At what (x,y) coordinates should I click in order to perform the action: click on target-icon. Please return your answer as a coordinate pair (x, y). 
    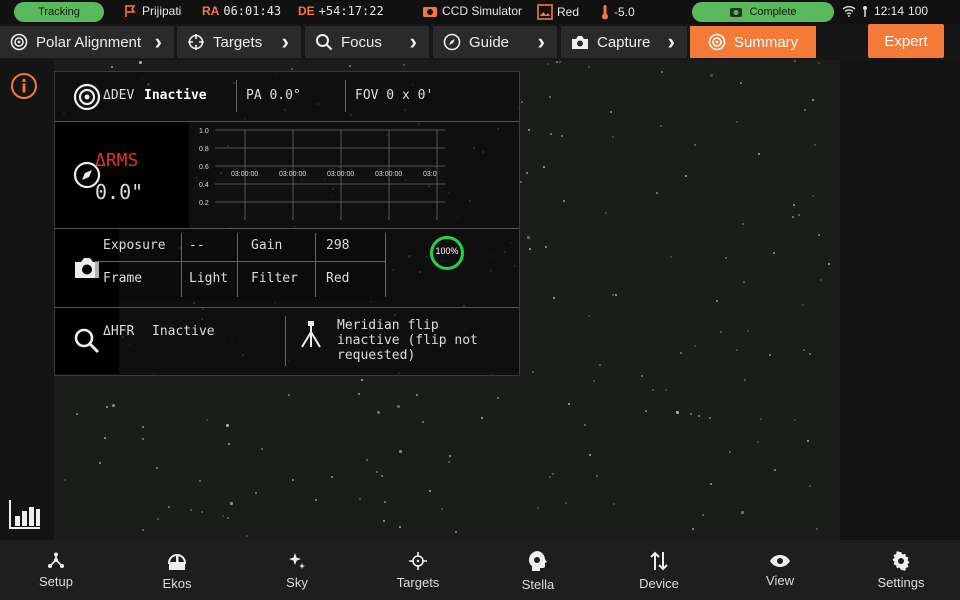
    Looking at the image, I should click on (717, 42).